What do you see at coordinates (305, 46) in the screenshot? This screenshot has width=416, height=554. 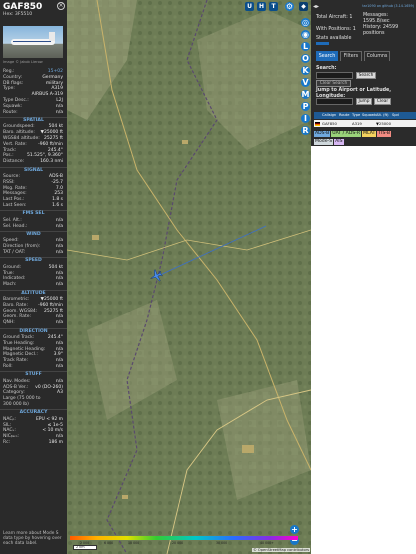 I see `map-button-l: L` at bounding box center [305, 46].